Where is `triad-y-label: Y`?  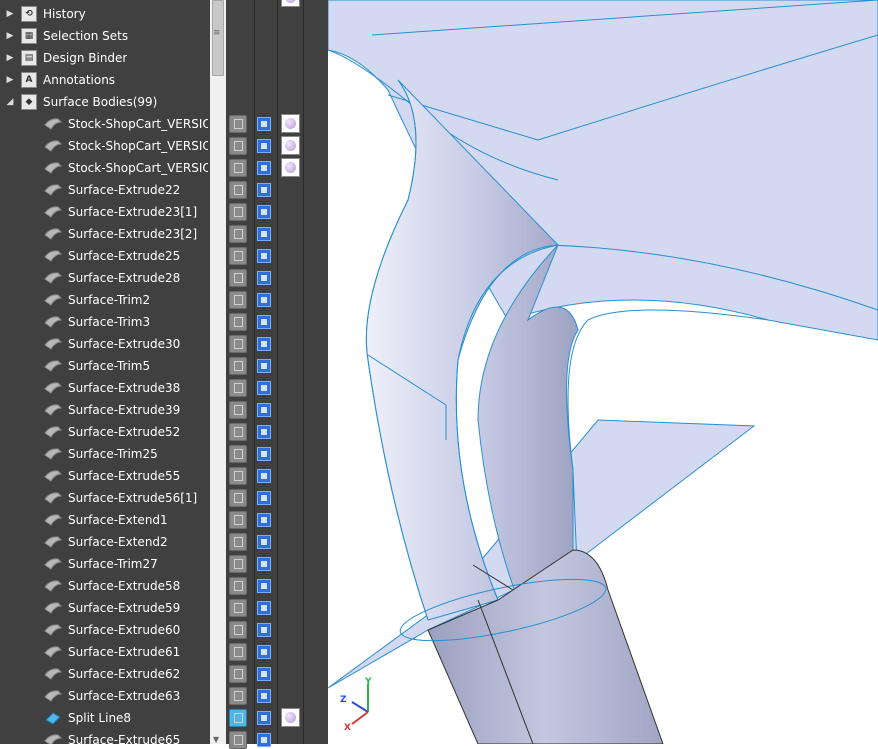
triad-y-label: Y is located at coordinates (368, 682).